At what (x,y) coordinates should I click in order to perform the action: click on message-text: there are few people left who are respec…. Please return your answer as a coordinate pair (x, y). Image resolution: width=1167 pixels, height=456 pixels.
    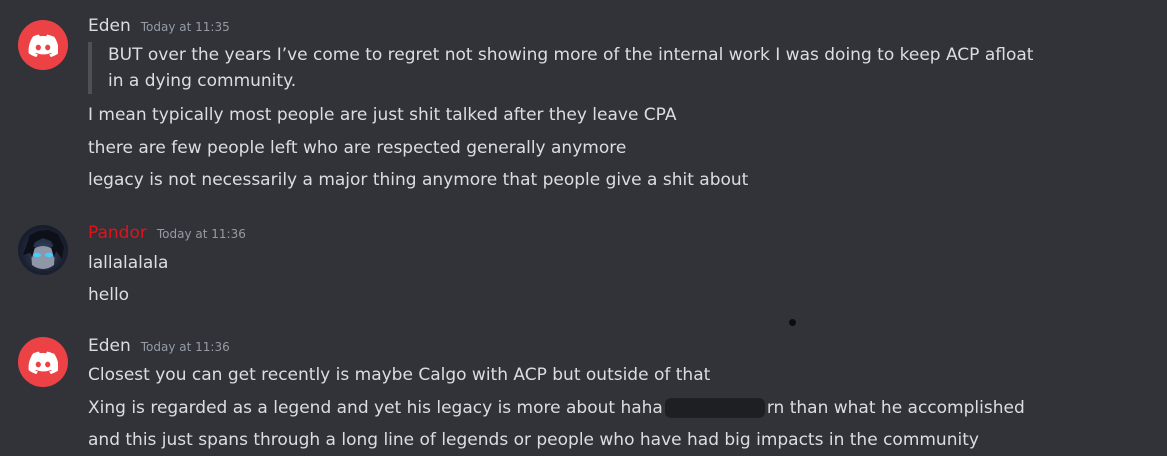
    Looking at the image, I should click on (357, 148).